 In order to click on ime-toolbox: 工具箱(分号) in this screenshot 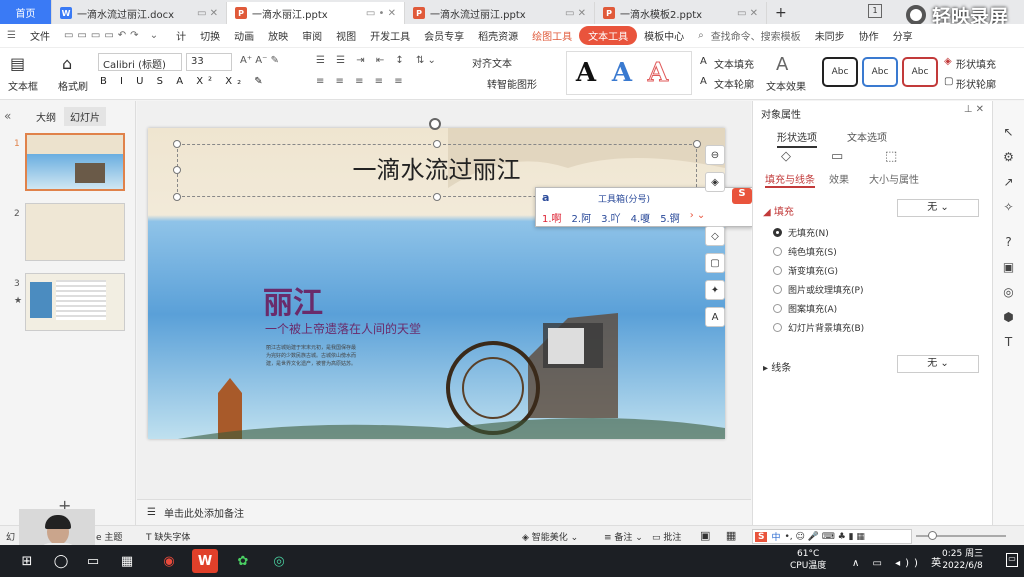, I will do `click(624, 198)`.